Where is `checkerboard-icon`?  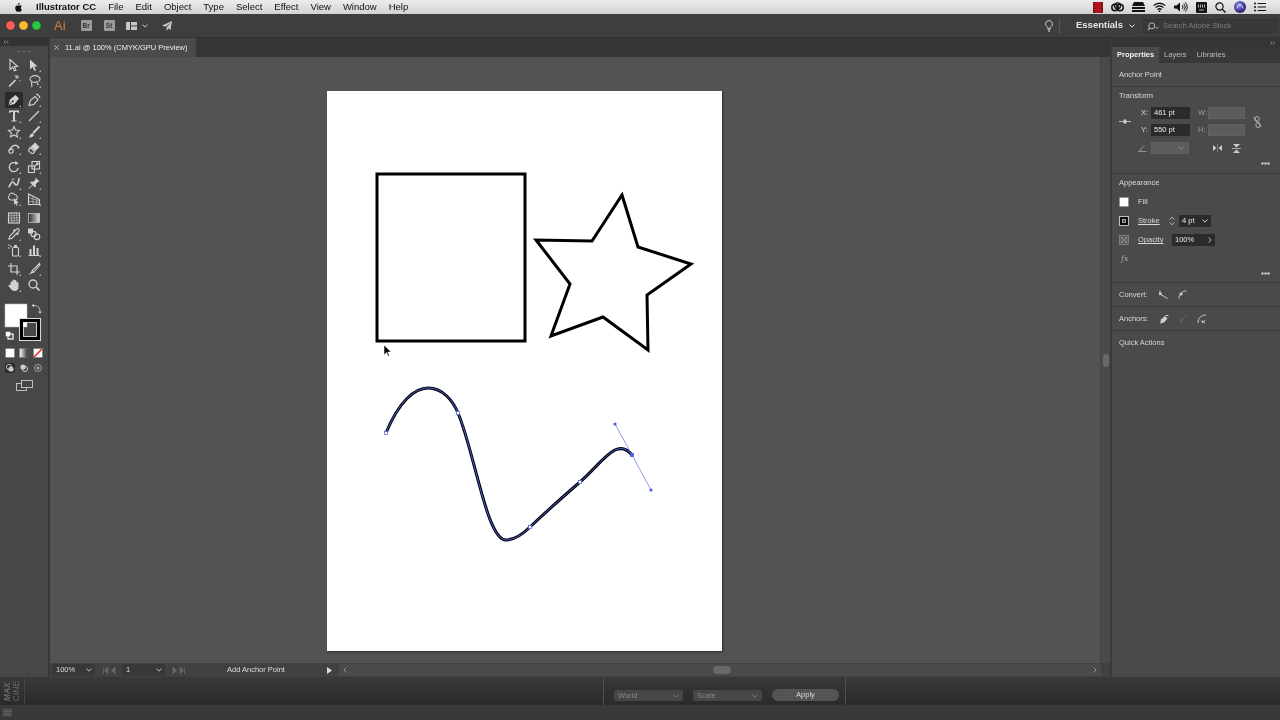
checkerboard-icon is located at coordinates (1124, 240).